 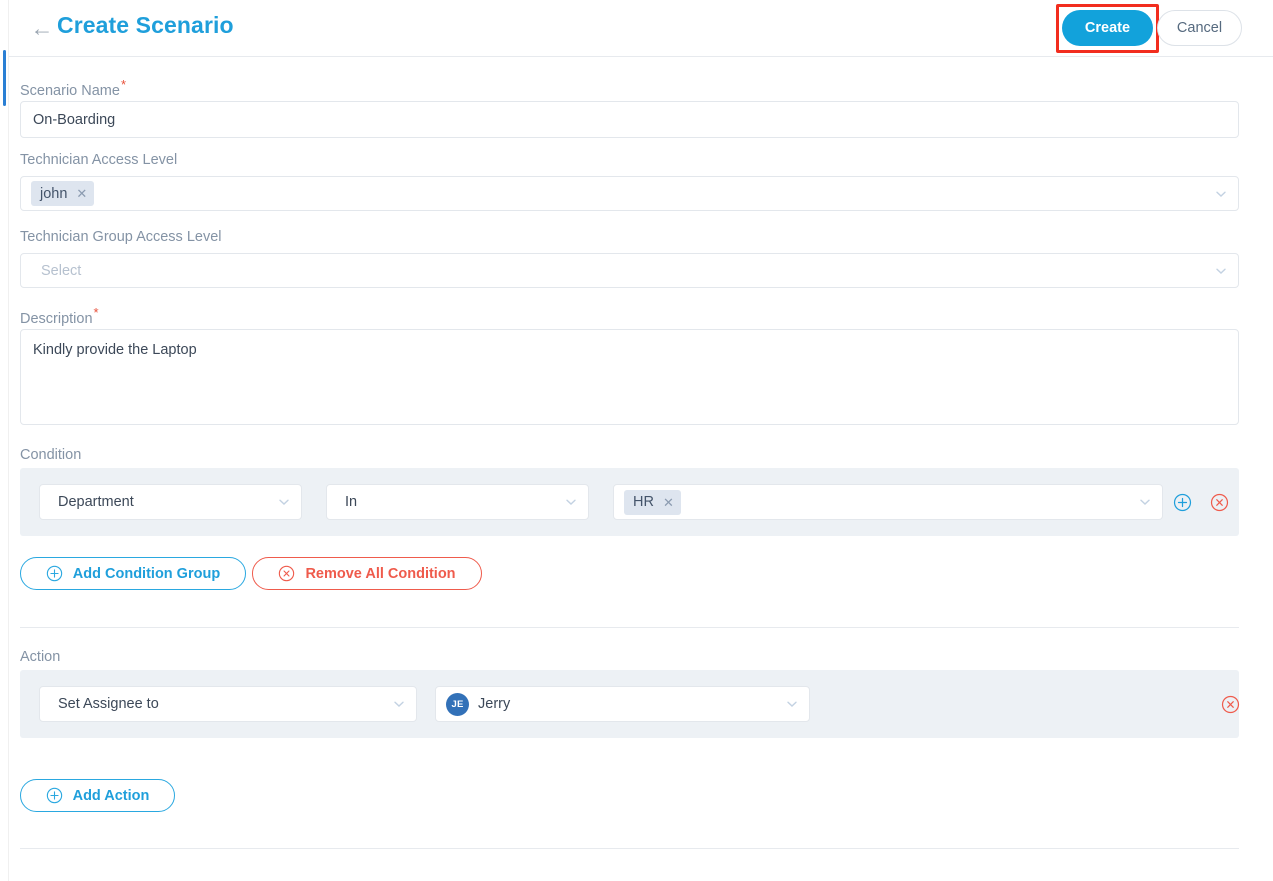 What do you see at coordinates (1230, 704) in the screenshot?
I see `remove-action-row-icon` at bounding box center [1230, 704].